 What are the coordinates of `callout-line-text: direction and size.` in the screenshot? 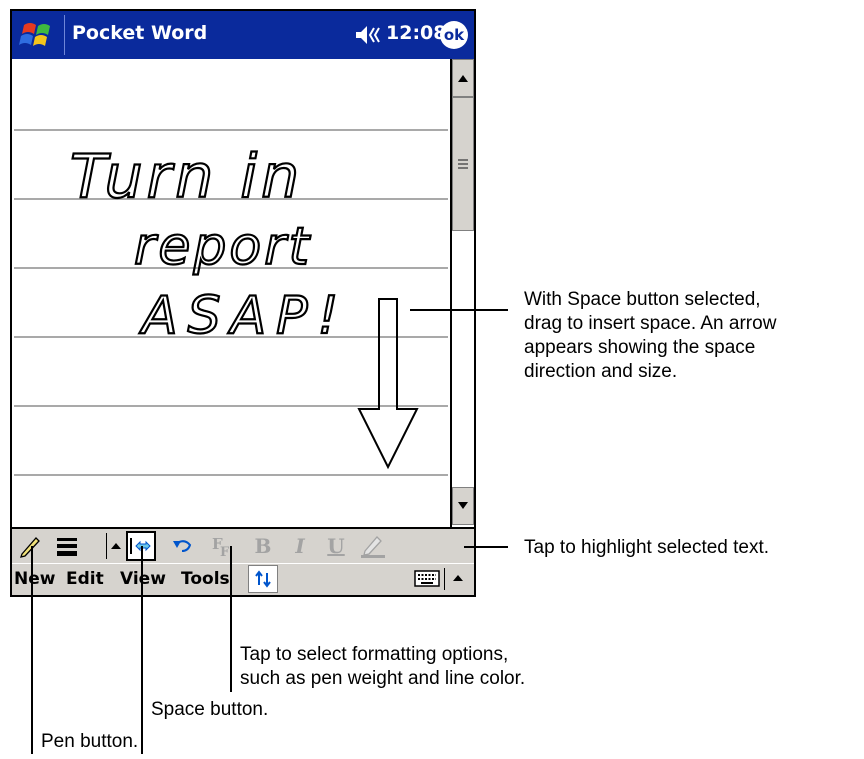 It's located at (601, 371).